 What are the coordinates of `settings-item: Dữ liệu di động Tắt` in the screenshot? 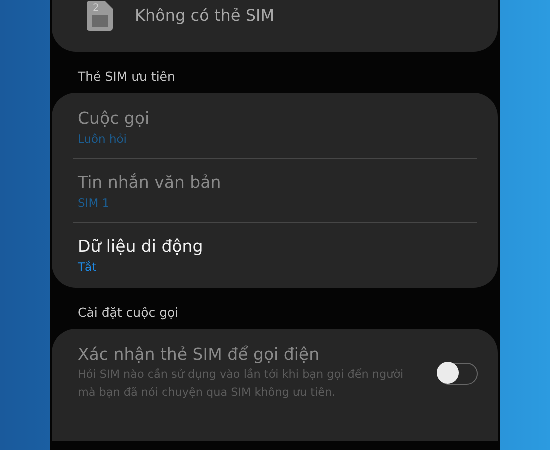 It's located at (275, 254).